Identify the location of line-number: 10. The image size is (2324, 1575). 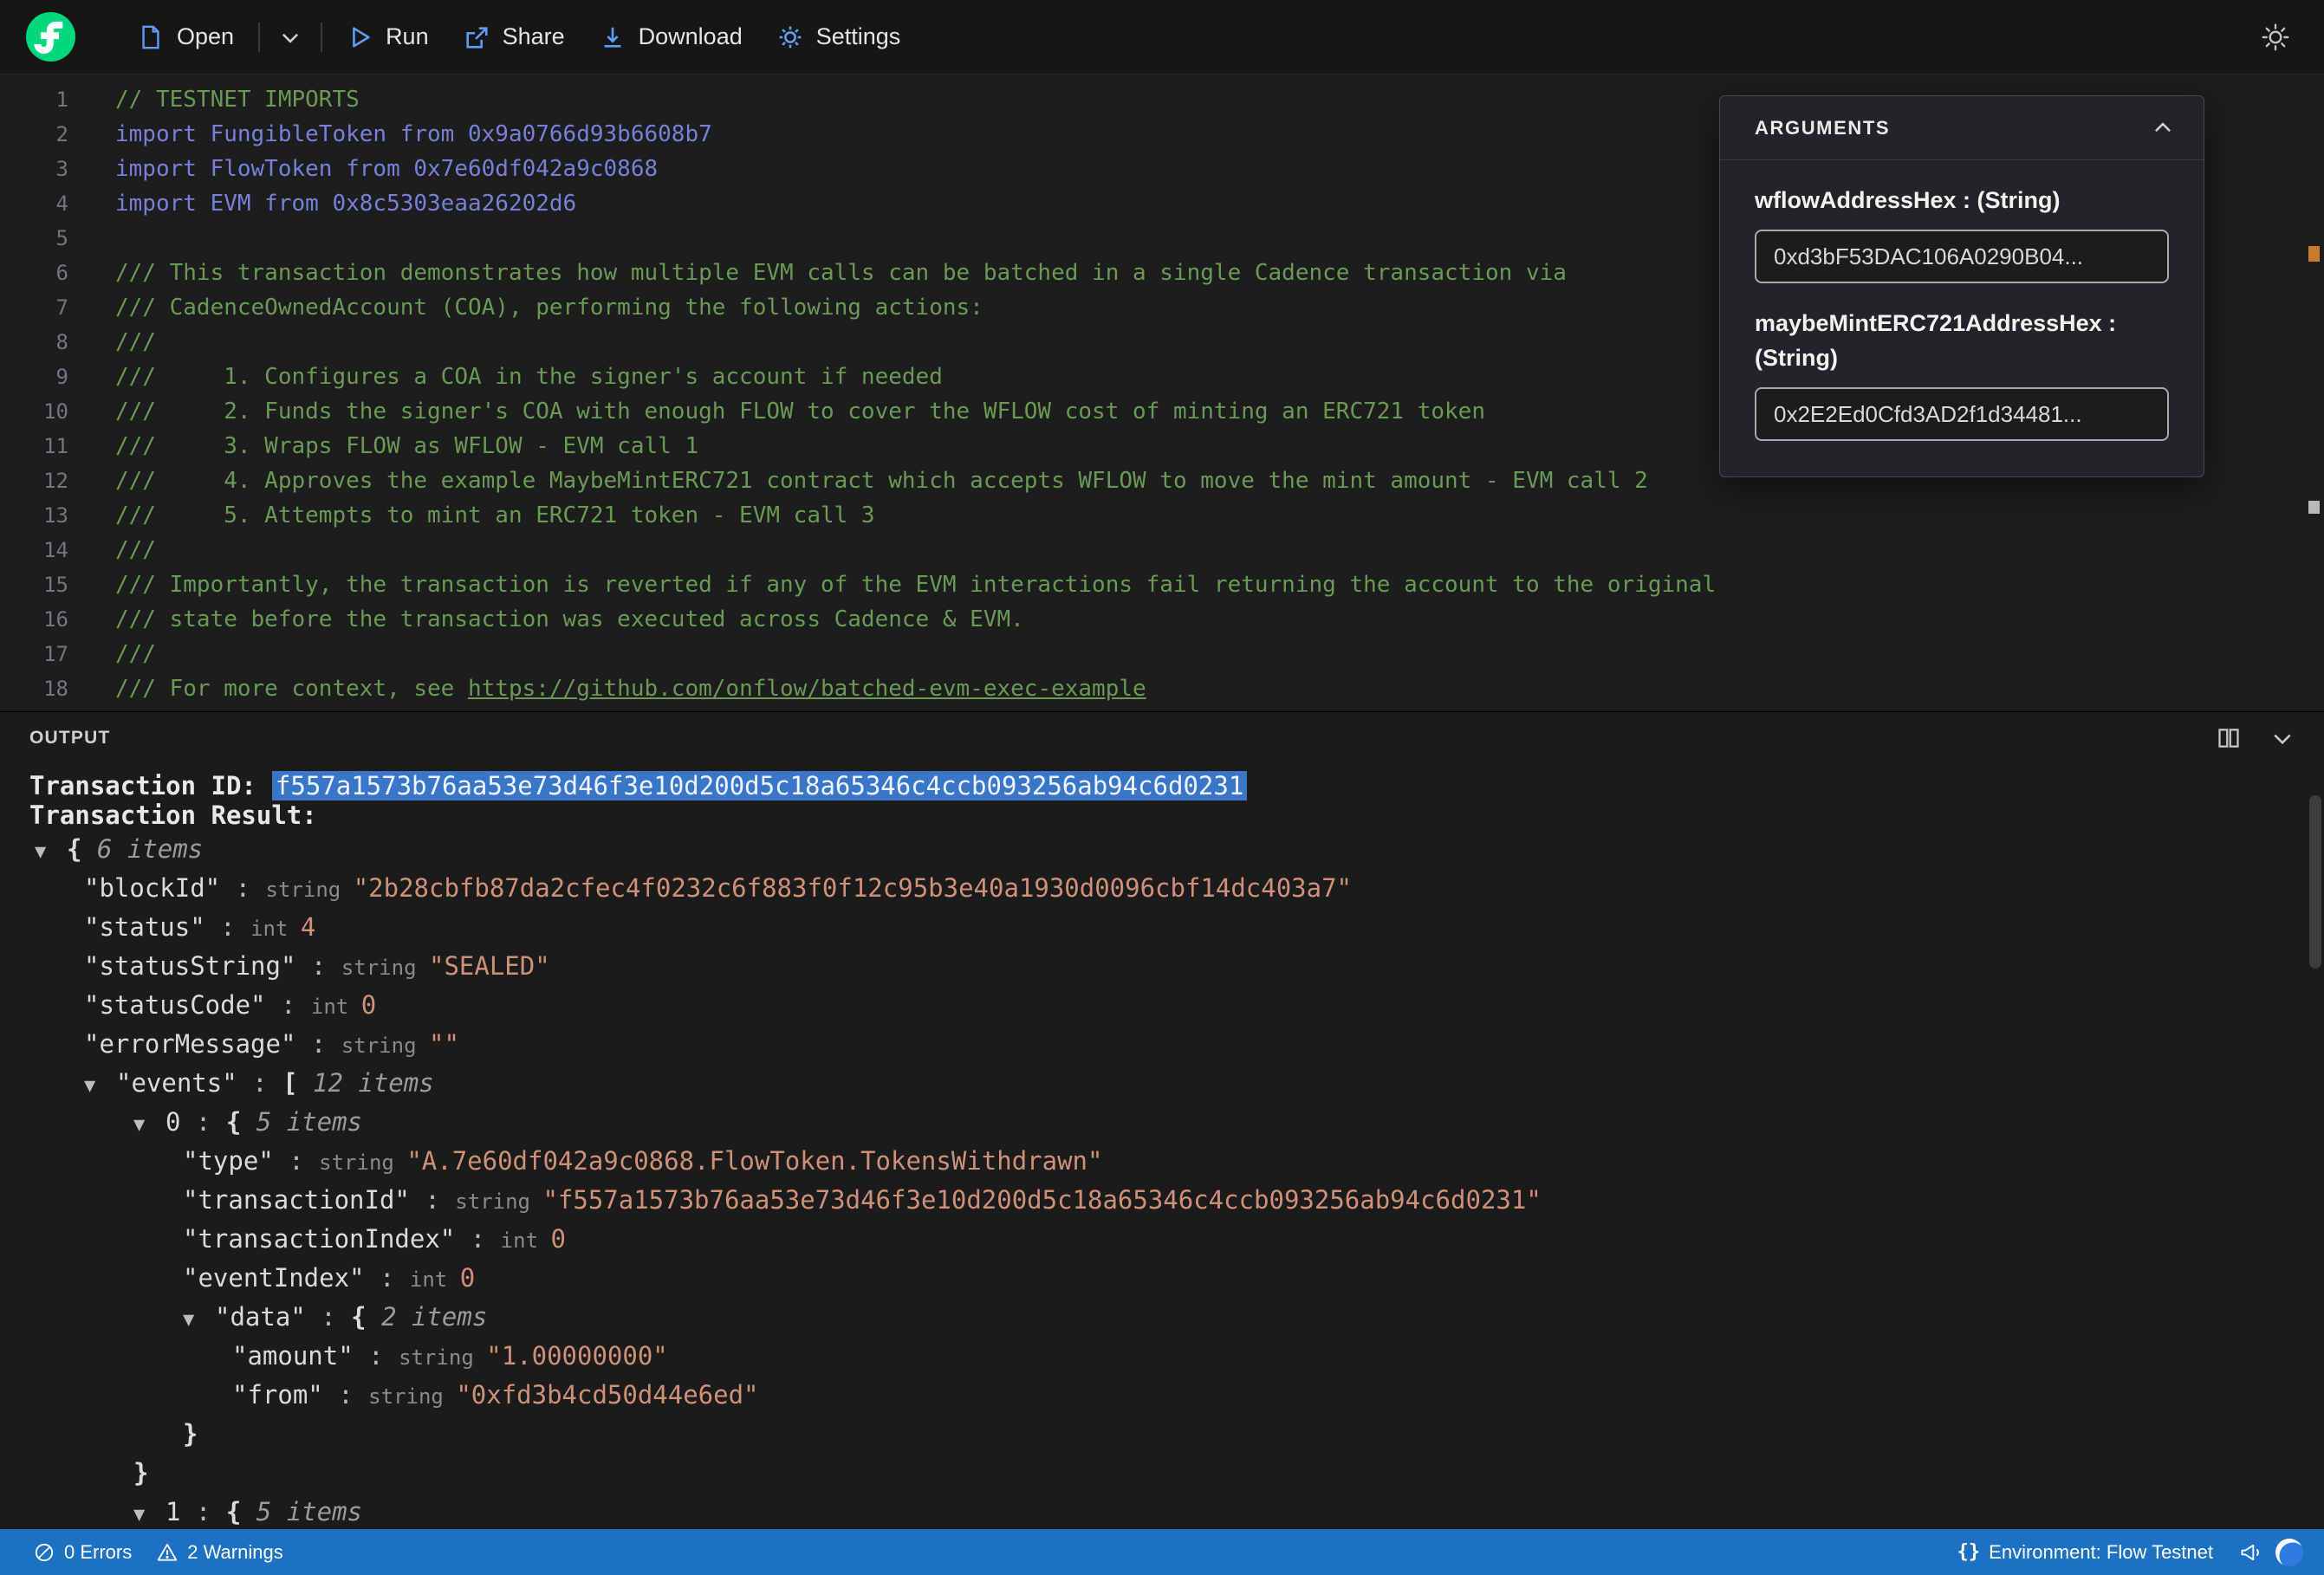
(55, 411).